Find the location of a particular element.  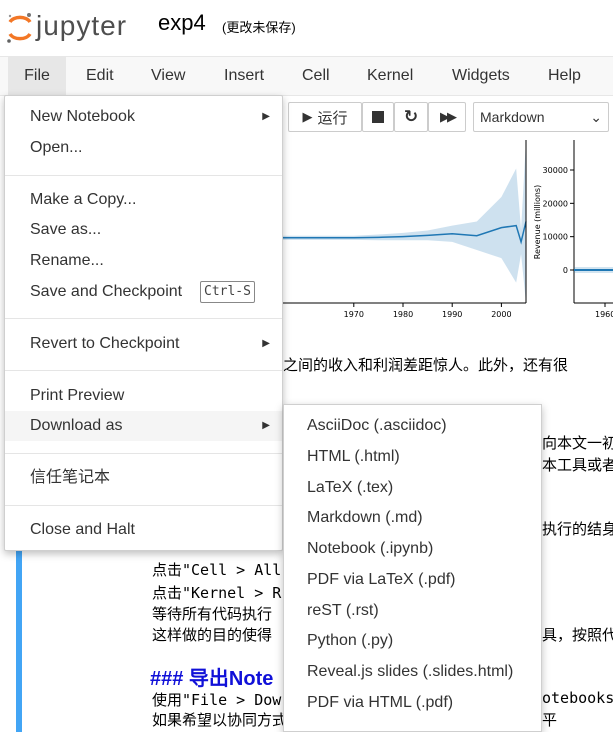

markdown-text-line: 之间的收入和利润差距惊人。此外，还有很 is located at coordinates (426, 365).